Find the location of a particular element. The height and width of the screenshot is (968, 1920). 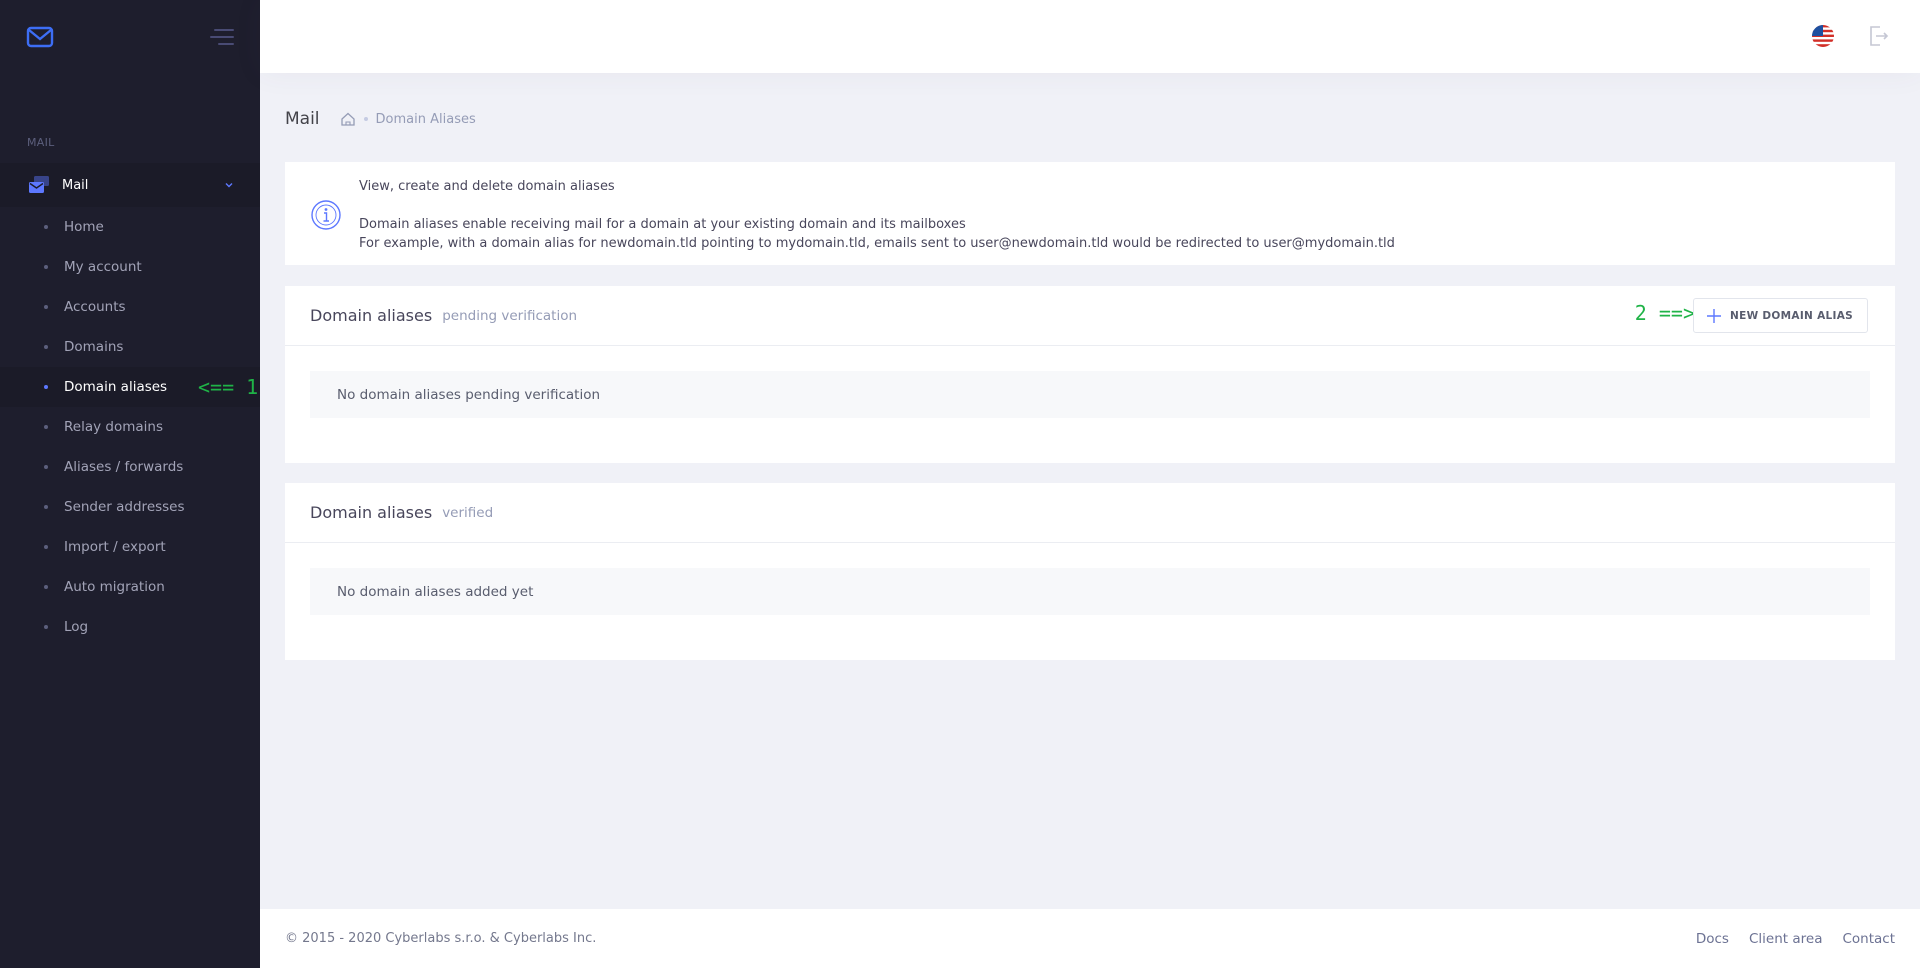

sidebar-menu-label: Mail is located at coordinates (75, 185).